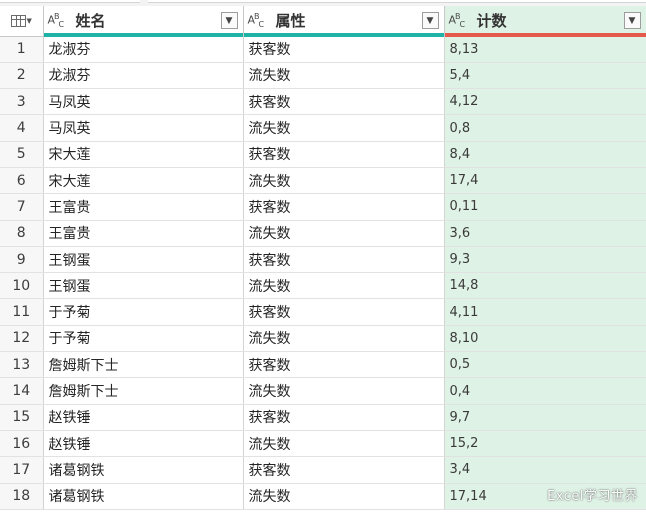 This screenshot has height=512, width=646. I want to click on row-number: 4, so click(22, 128).